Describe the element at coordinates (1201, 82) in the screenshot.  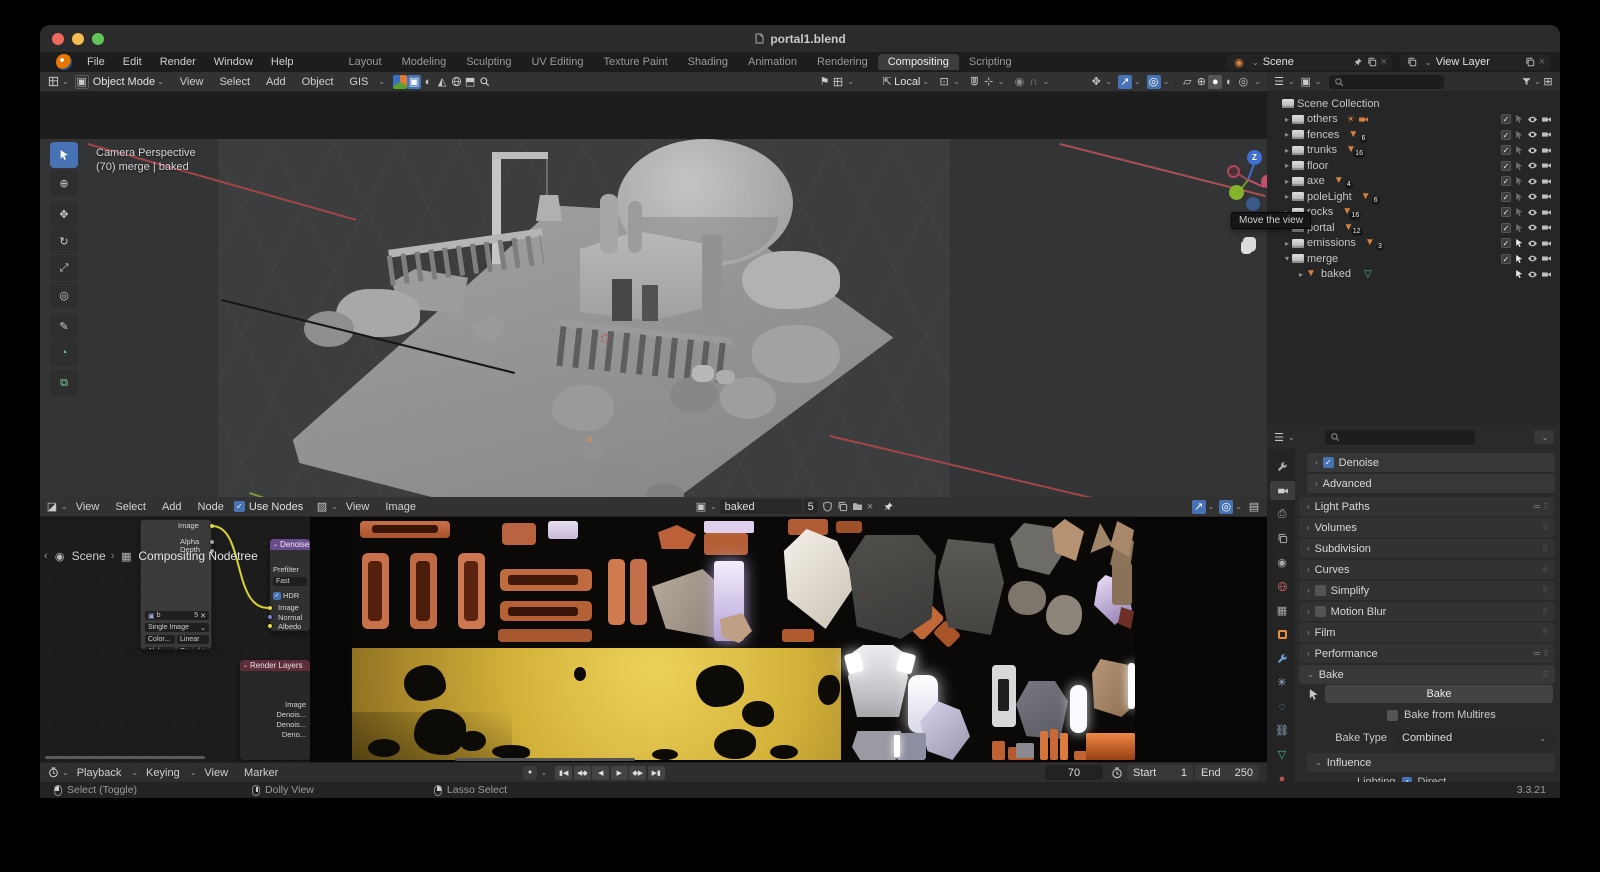
I see `shading-wireframe-icon: ⊕` at that location.